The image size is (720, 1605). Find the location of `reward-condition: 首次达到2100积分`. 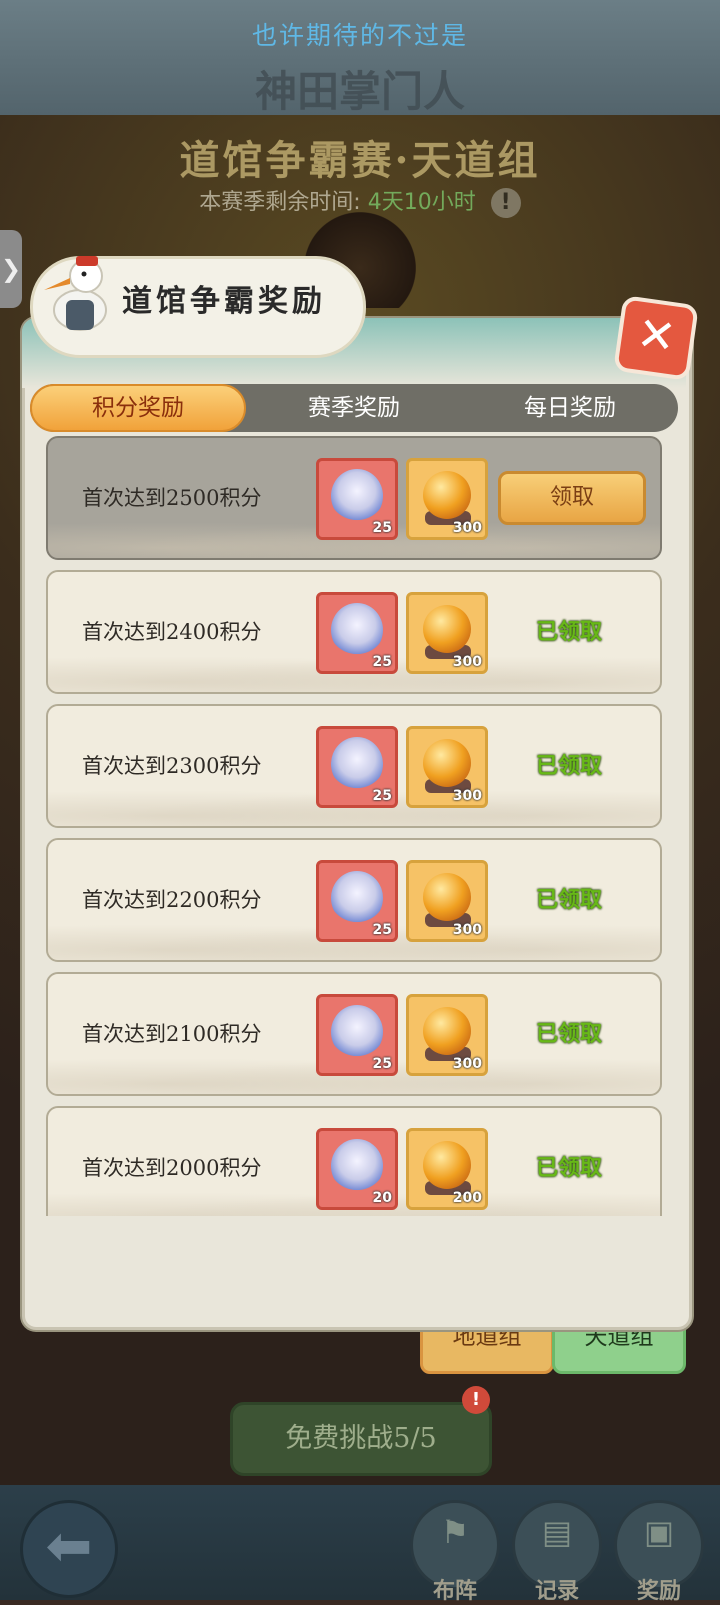

reward-condition: 首次达到2100积分 is located at coordinates (172, 1034).